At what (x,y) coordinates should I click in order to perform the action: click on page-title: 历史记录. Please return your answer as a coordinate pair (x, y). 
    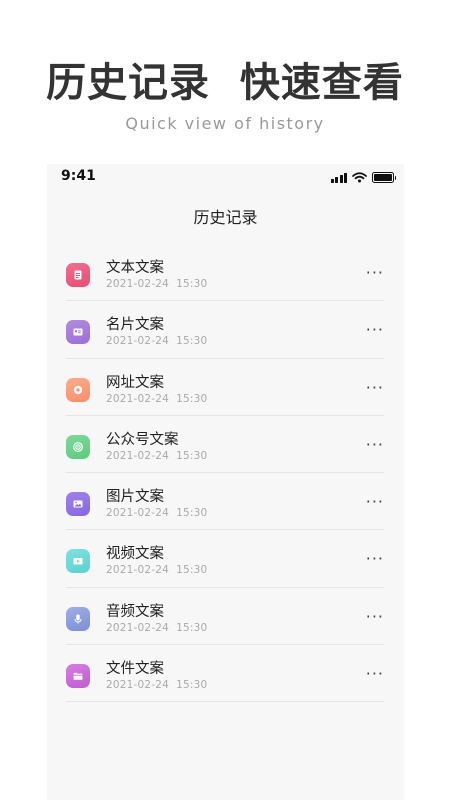
    Looking at the image, I should click on (225, 217).